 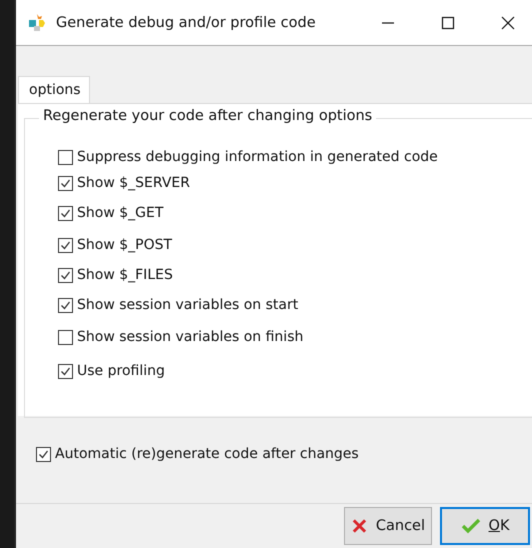 I want to click on checkbox-label: Show session variables on finish, so click(x=190, y=337).